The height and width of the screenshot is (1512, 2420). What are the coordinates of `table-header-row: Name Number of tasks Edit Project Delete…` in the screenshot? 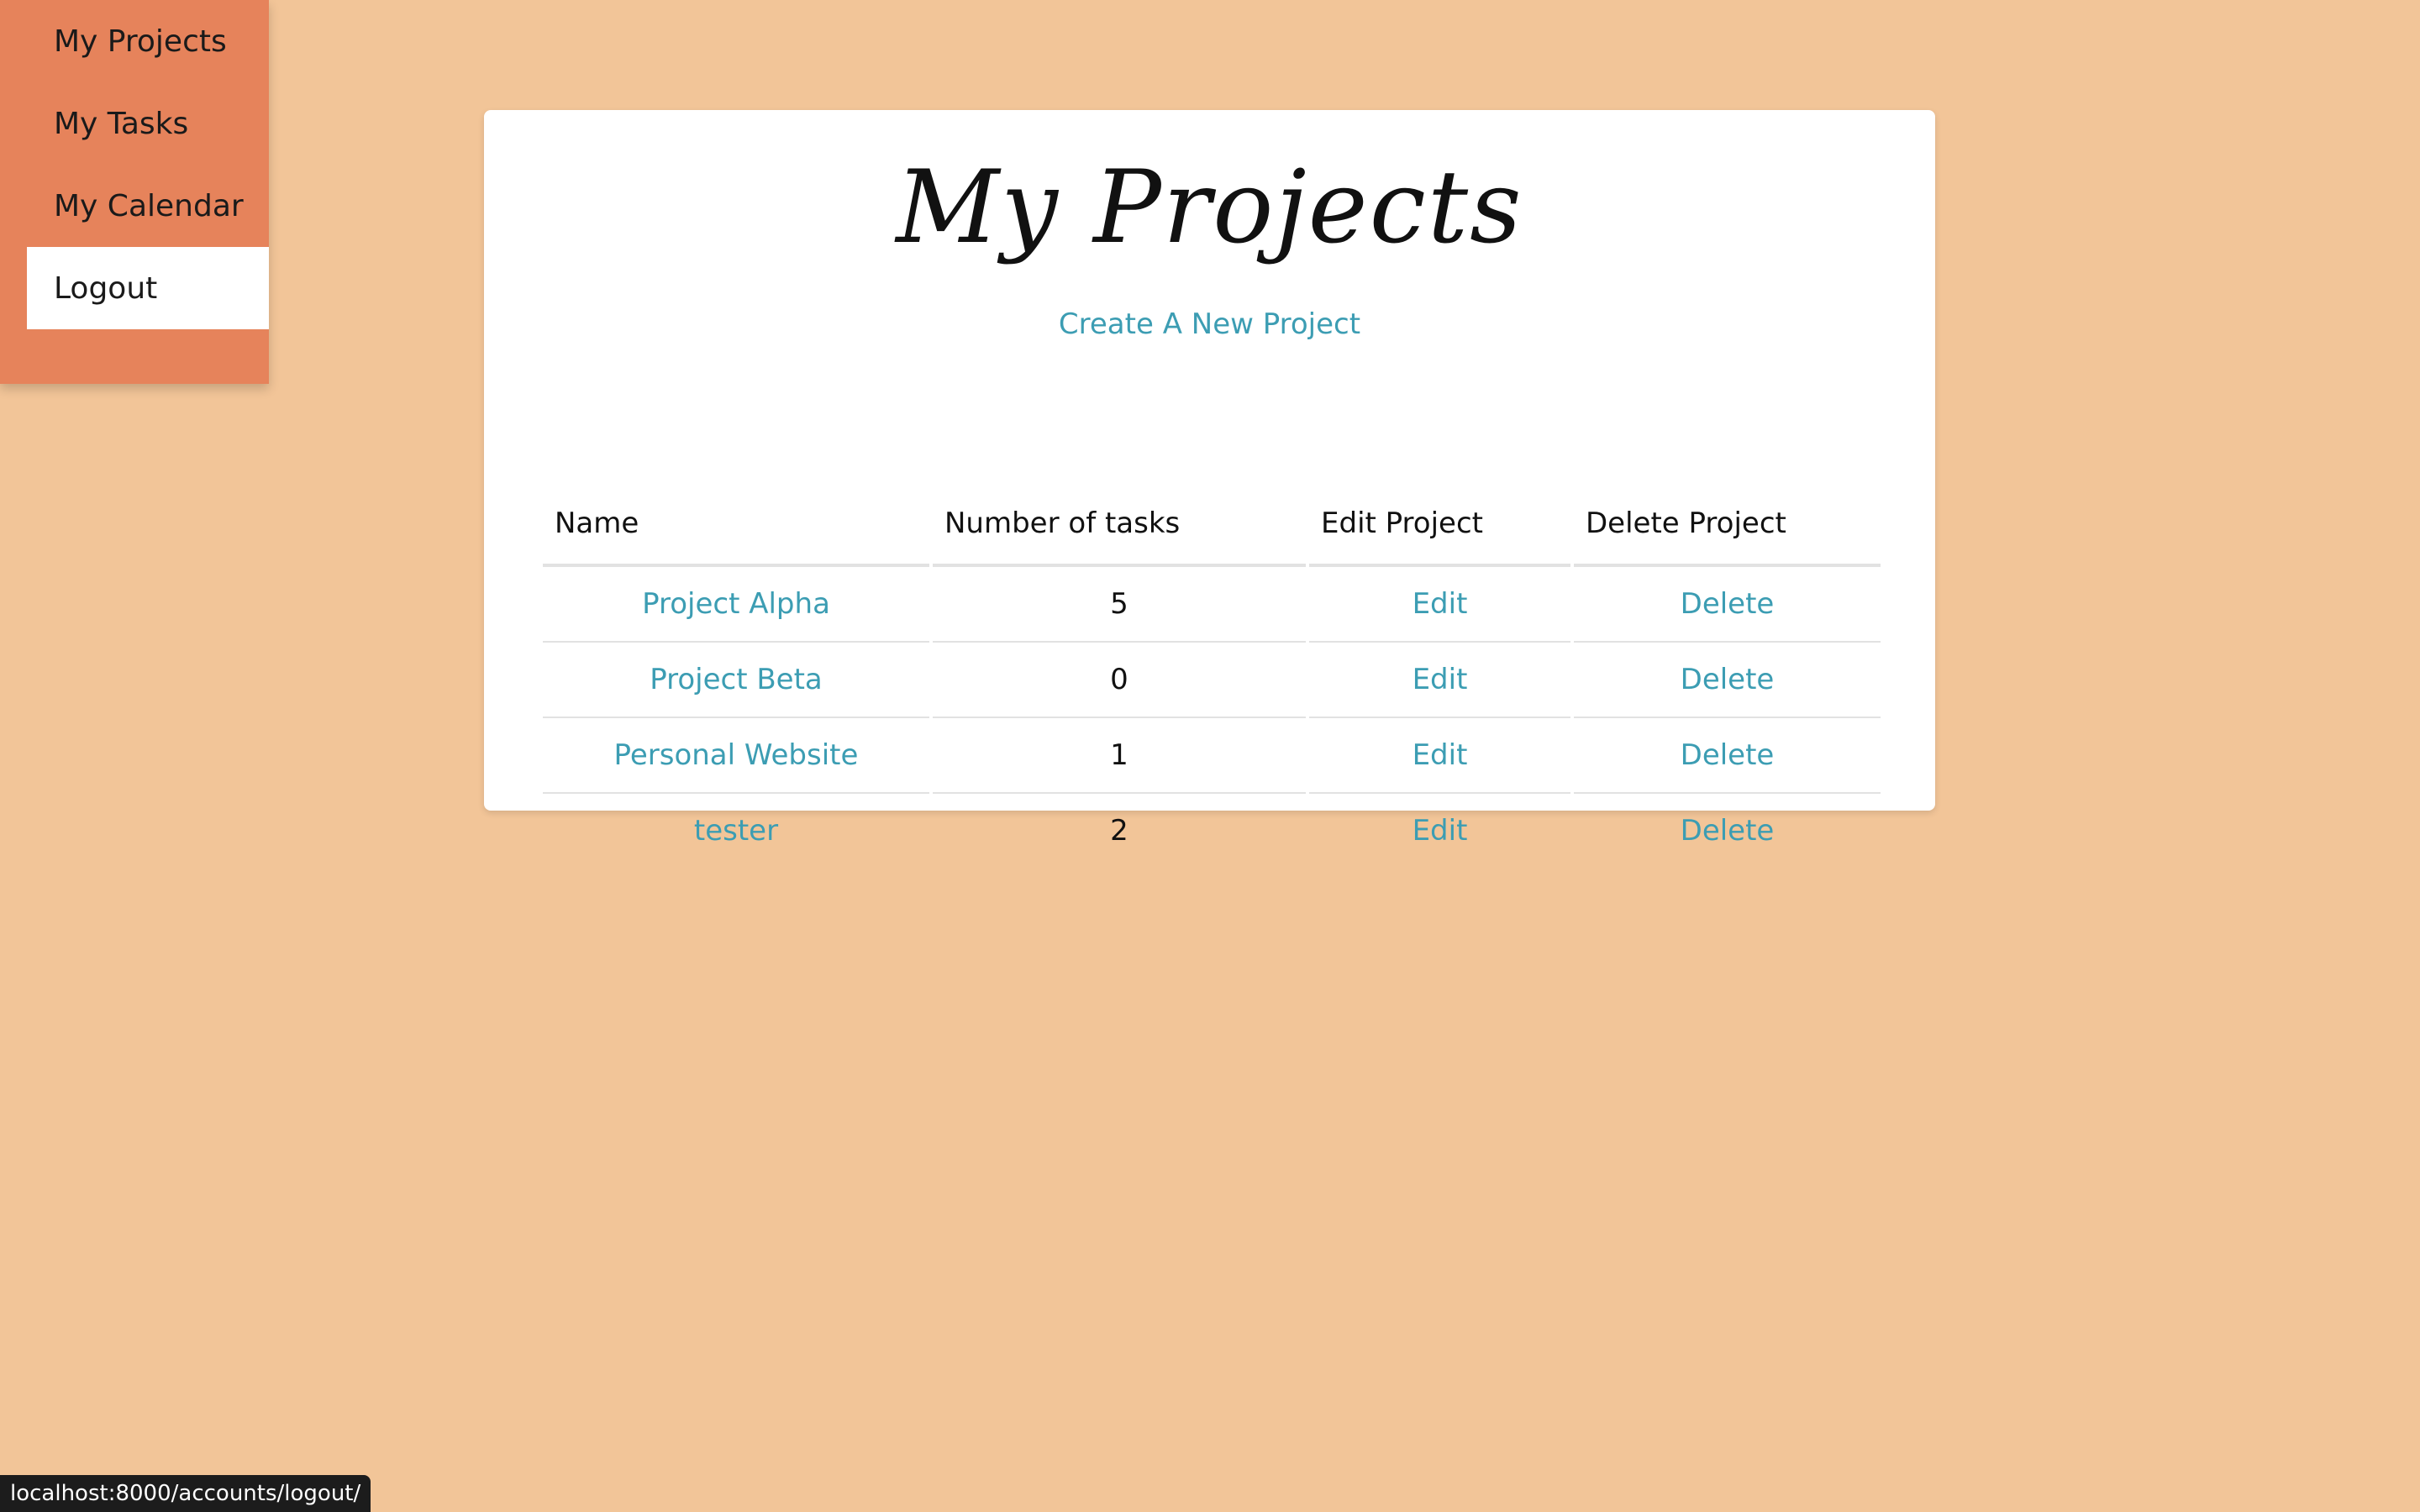 It's located at (1212, 525).